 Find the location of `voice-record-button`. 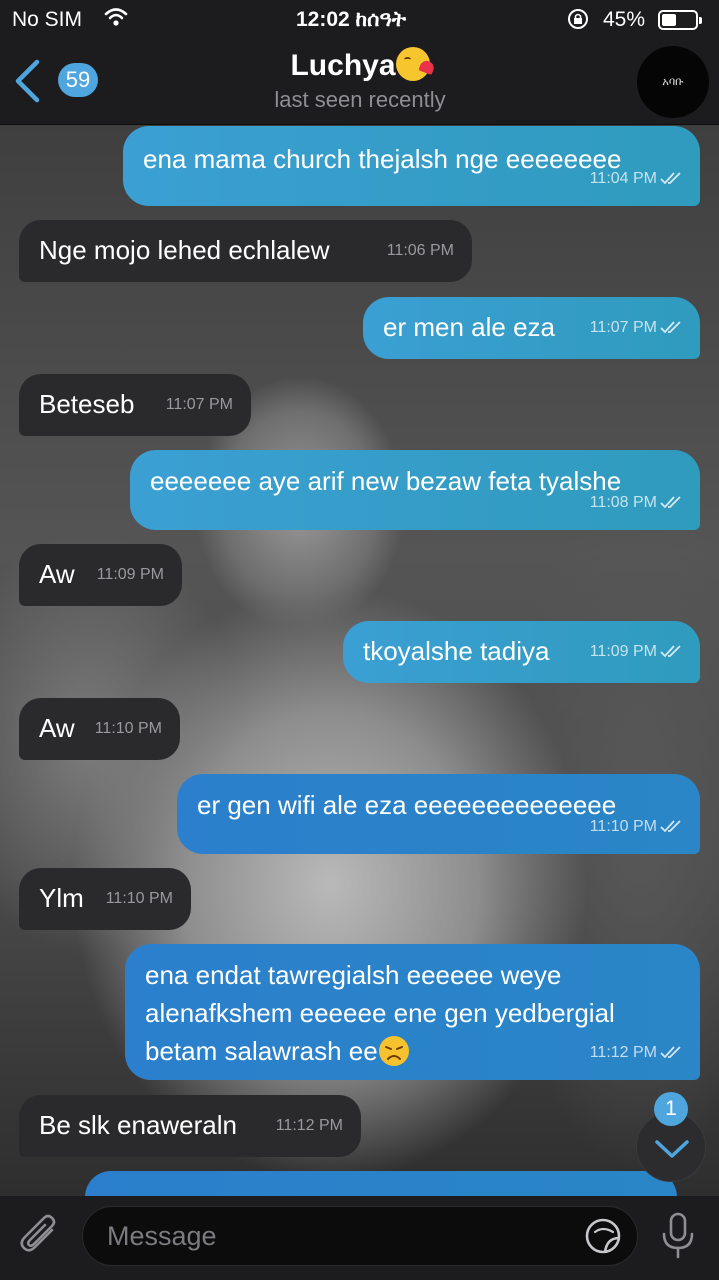

voice-record-button is located at coordinates (678, 1236).